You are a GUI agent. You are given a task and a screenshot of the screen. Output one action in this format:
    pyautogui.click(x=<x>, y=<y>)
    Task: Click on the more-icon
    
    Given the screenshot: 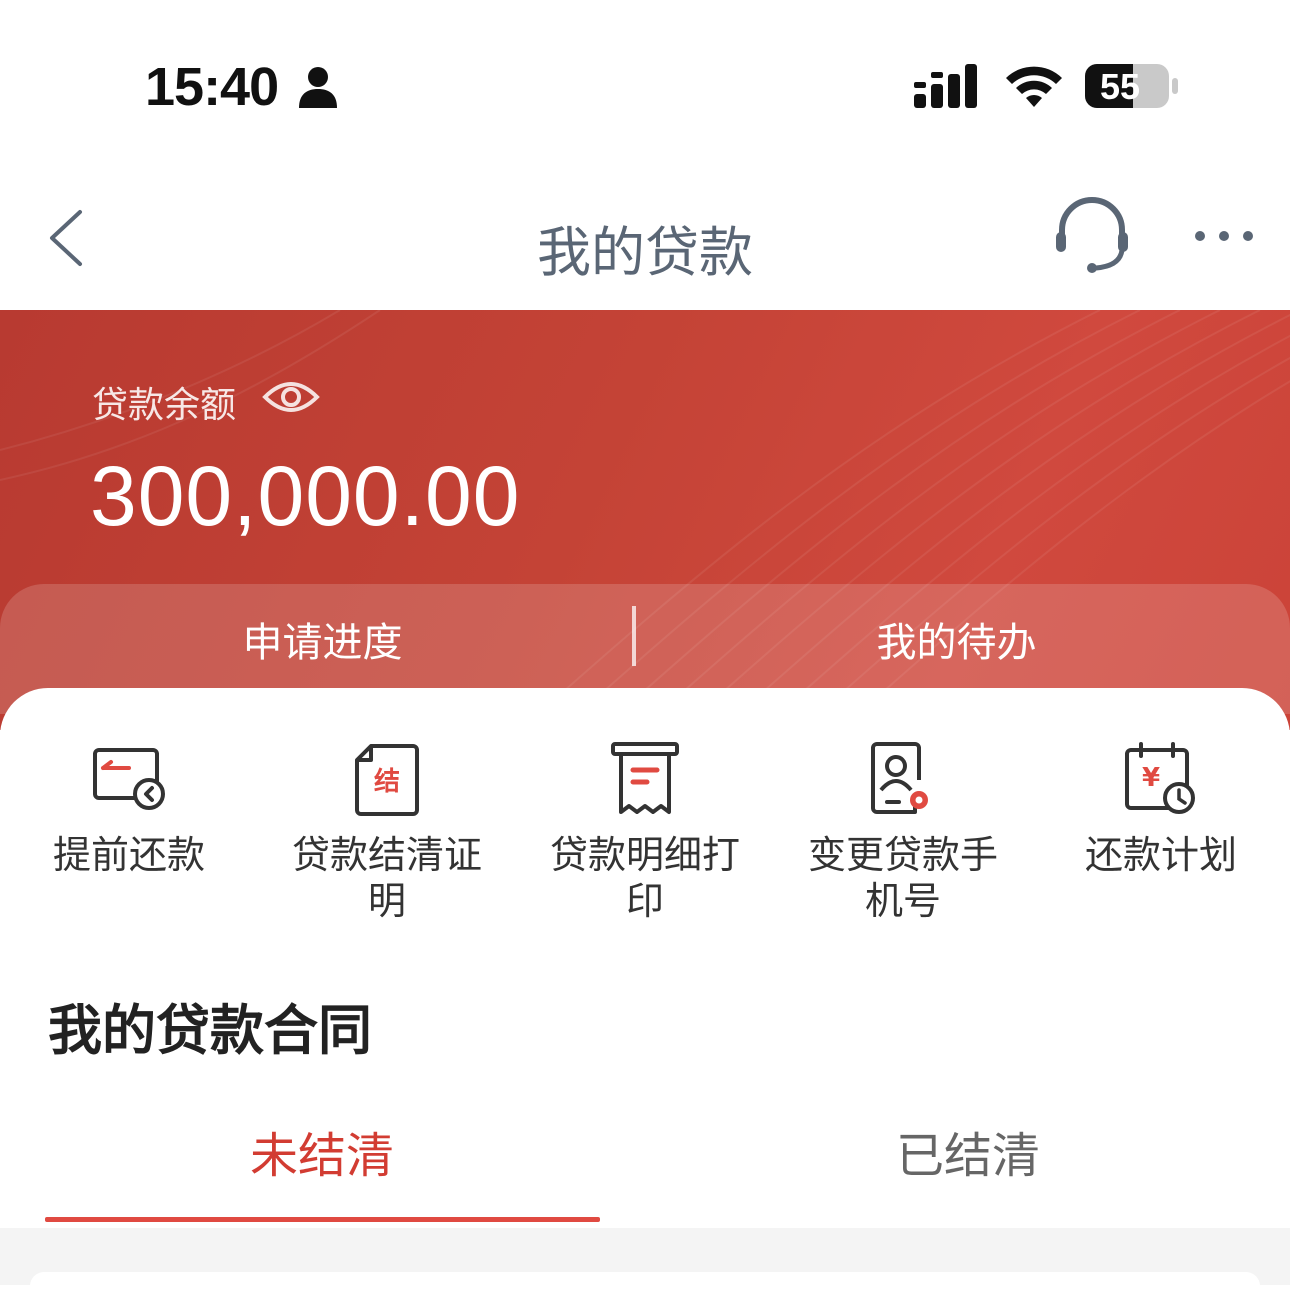 What is the action you would take?
    pyautogui.click(x=1224, y=236)
    